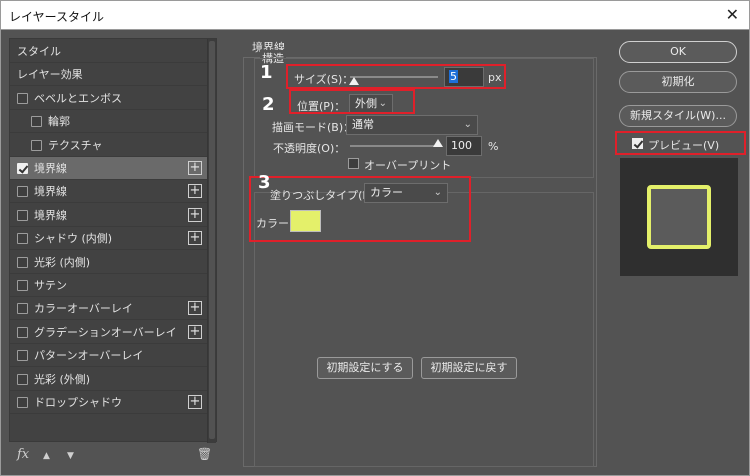  What do you see at coordinates (109, 145) in the screenshot?
I see `style-list-item: テクスチャ` at bounding box center [109, 145].